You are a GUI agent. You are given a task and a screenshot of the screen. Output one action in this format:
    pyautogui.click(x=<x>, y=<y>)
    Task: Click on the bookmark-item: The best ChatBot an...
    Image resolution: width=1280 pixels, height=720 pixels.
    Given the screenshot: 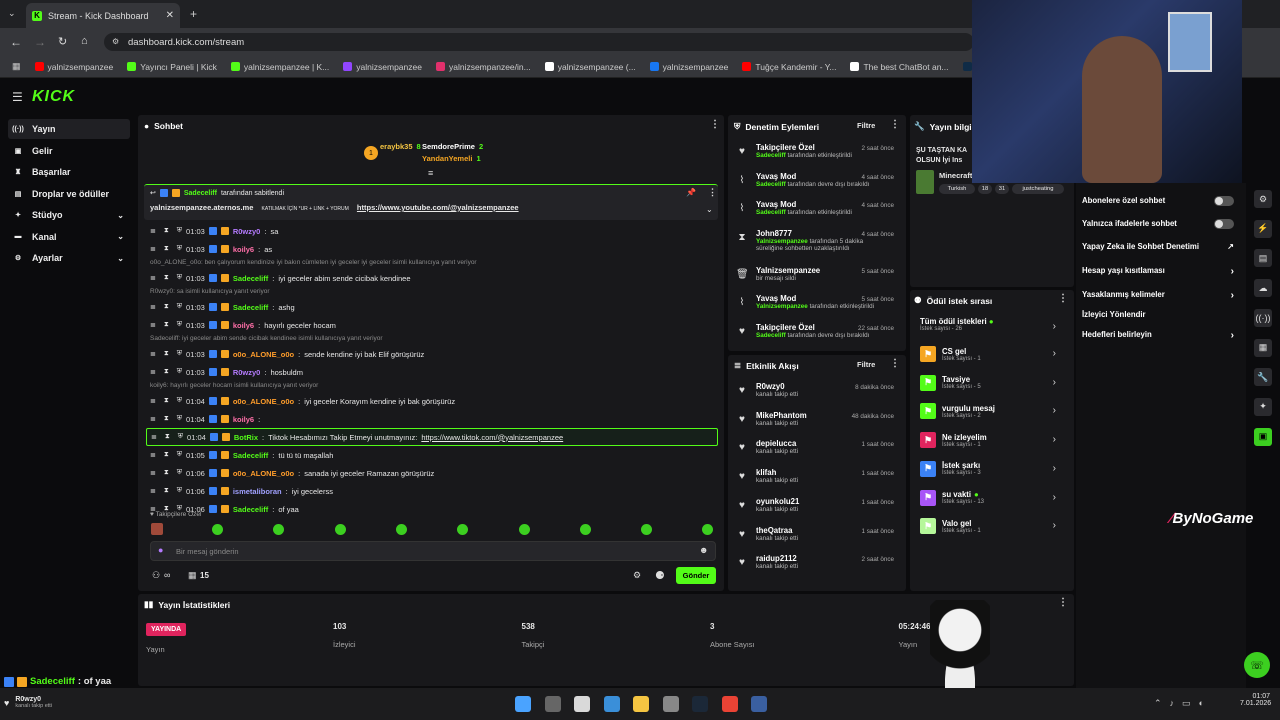 What is the action you would take?
    pyautogui.click(x=899, y=67)
    